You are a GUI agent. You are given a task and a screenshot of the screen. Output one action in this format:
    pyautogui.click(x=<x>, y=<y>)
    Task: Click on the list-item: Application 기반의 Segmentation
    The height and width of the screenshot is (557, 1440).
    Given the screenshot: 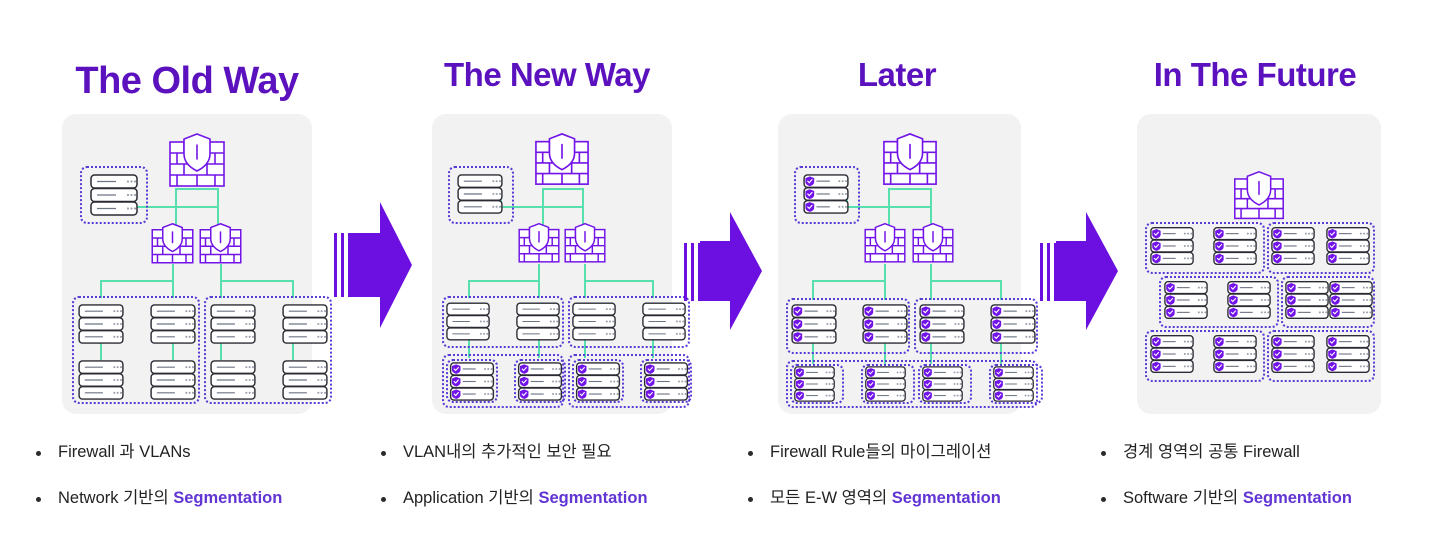 What is the action you would take?
    pyautogui.click(x=514, y=499)
    